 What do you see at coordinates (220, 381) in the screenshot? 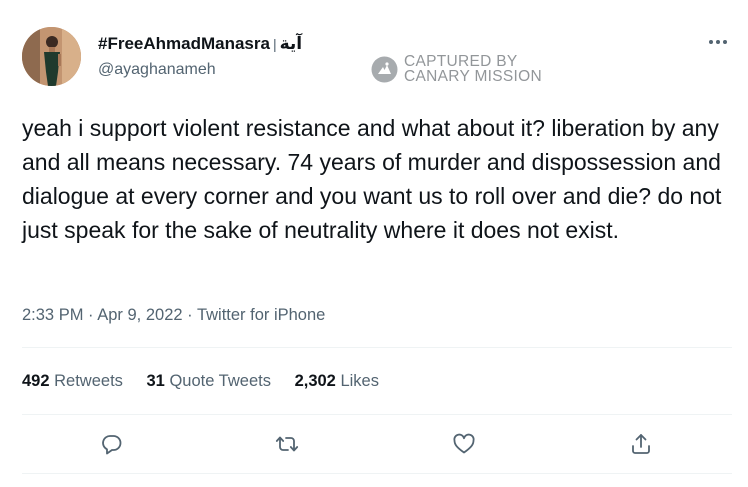
I see `quote-tweets-label: Quote Tweets` at bounding box center [220, 381].